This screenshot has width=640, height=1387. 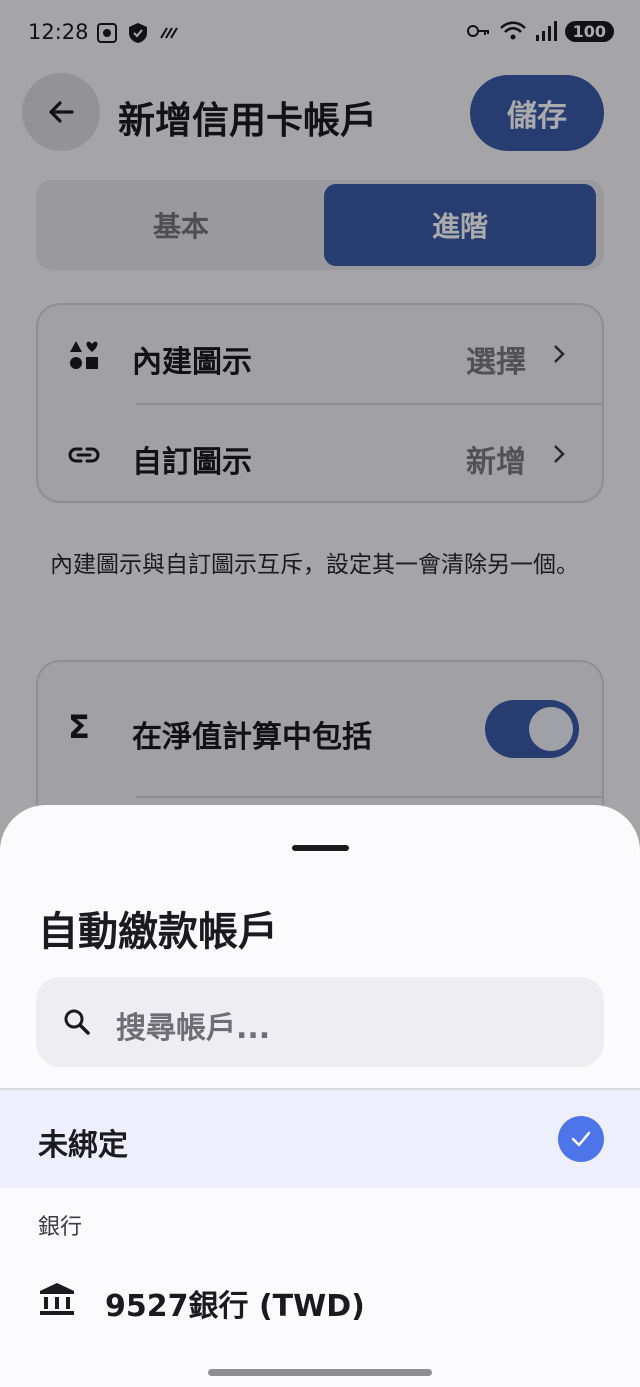 What do you see at coordinates (77, 1022) in the screenshot?
I see `search-icon` at bounding box center [77, 1022].